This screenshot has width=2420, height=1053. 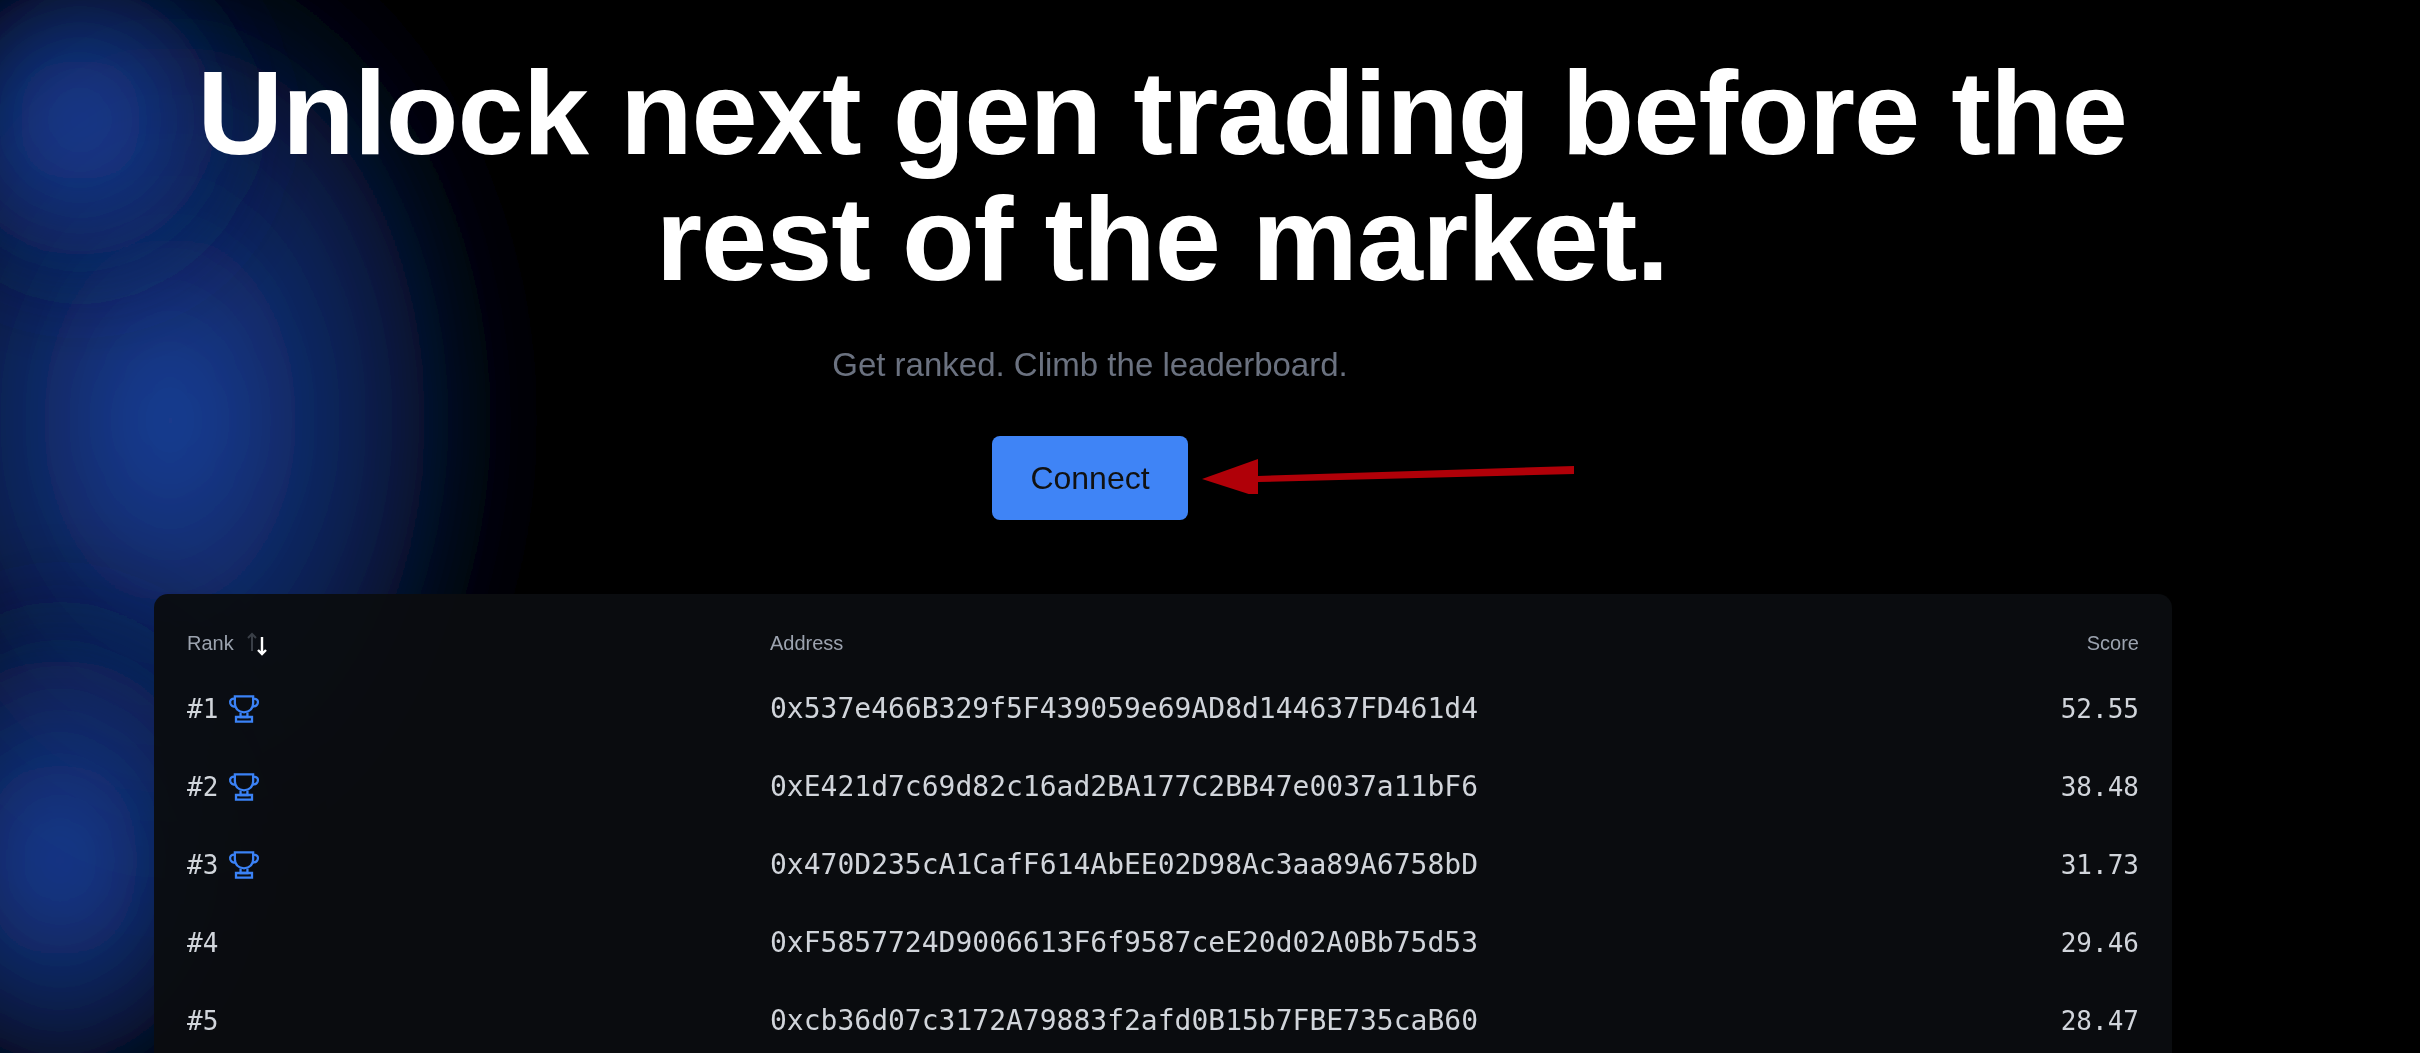 What do you see at coordinates (2112, 643) in the screenshot?
I see `column-header: Score` at bounding box center [2112, 643].